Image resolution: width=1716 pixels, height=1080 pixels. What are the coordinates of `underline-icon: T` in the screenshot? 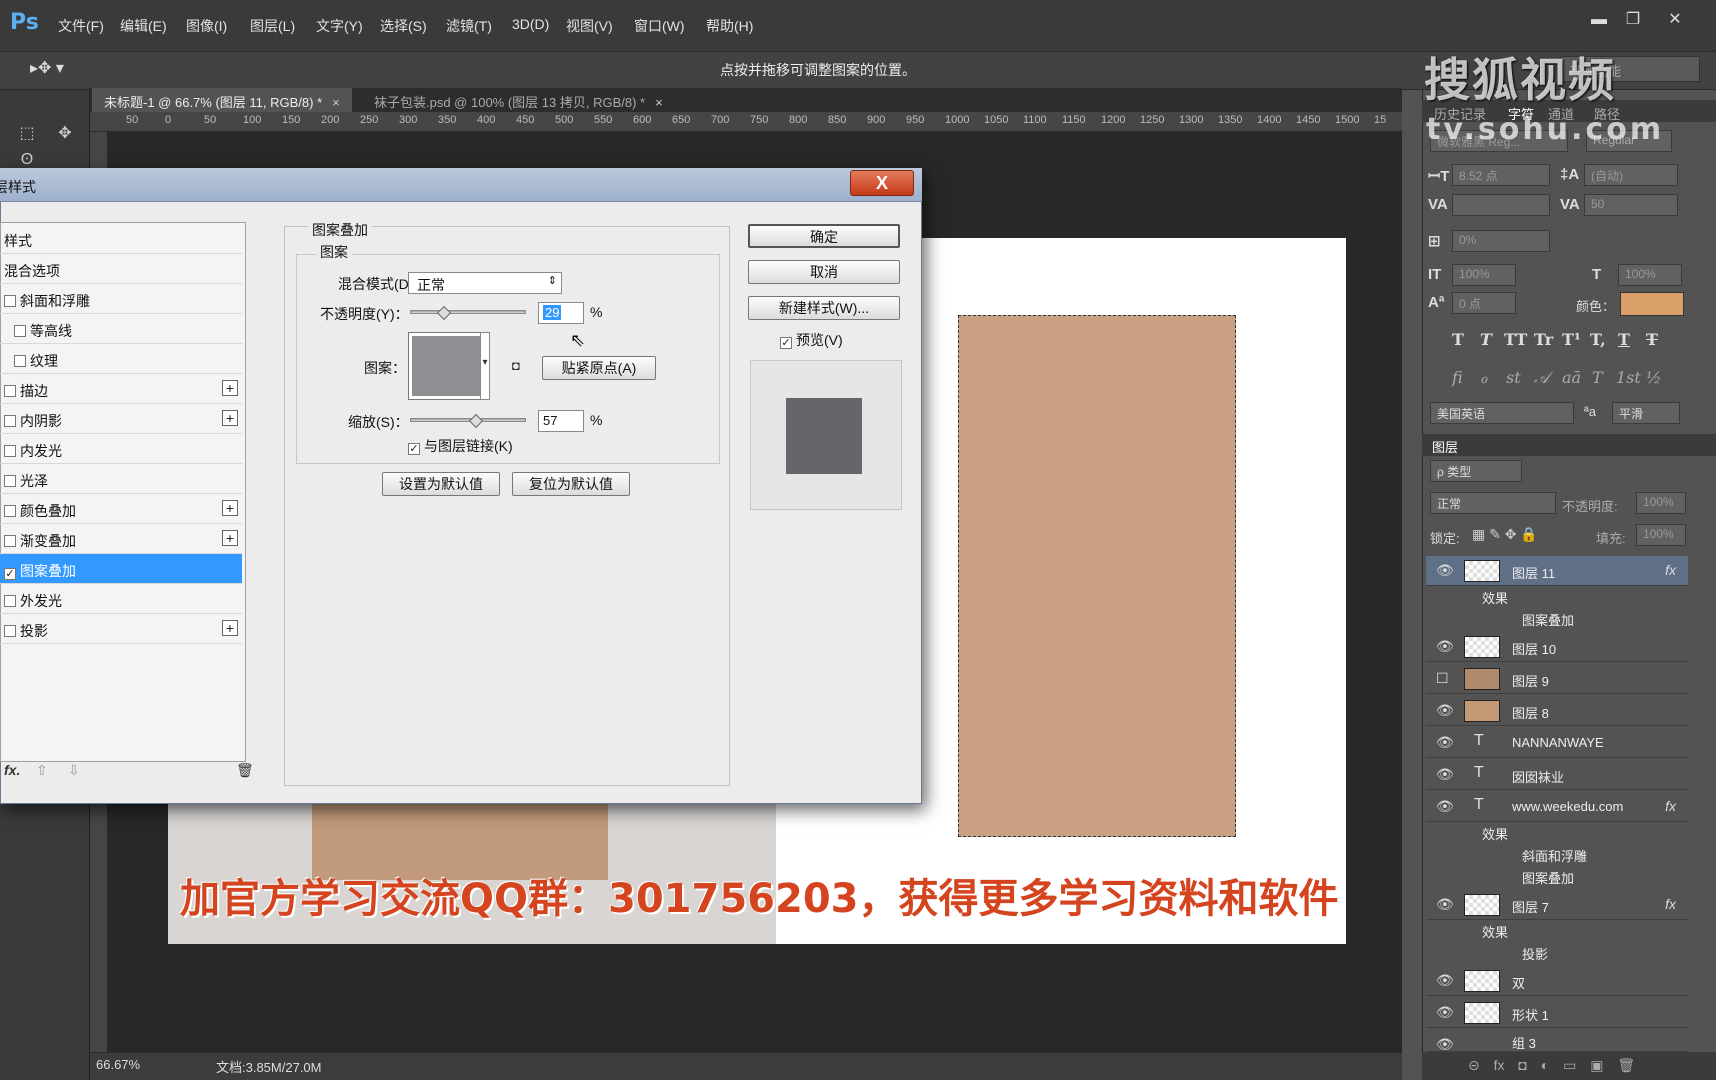 It's located at (1624, 339).